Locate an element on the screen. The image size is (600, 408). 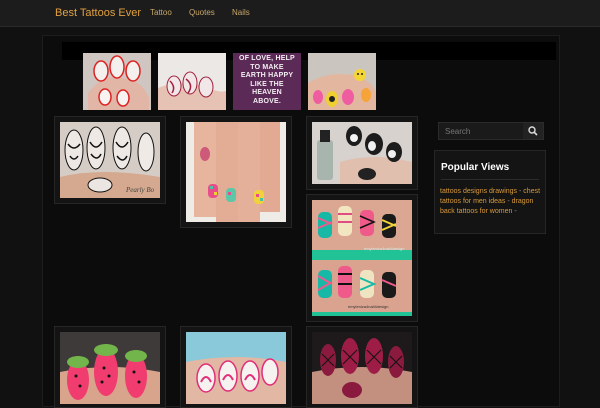
nail-art-image: Pearly Bo is located at coordinates (110, 160).